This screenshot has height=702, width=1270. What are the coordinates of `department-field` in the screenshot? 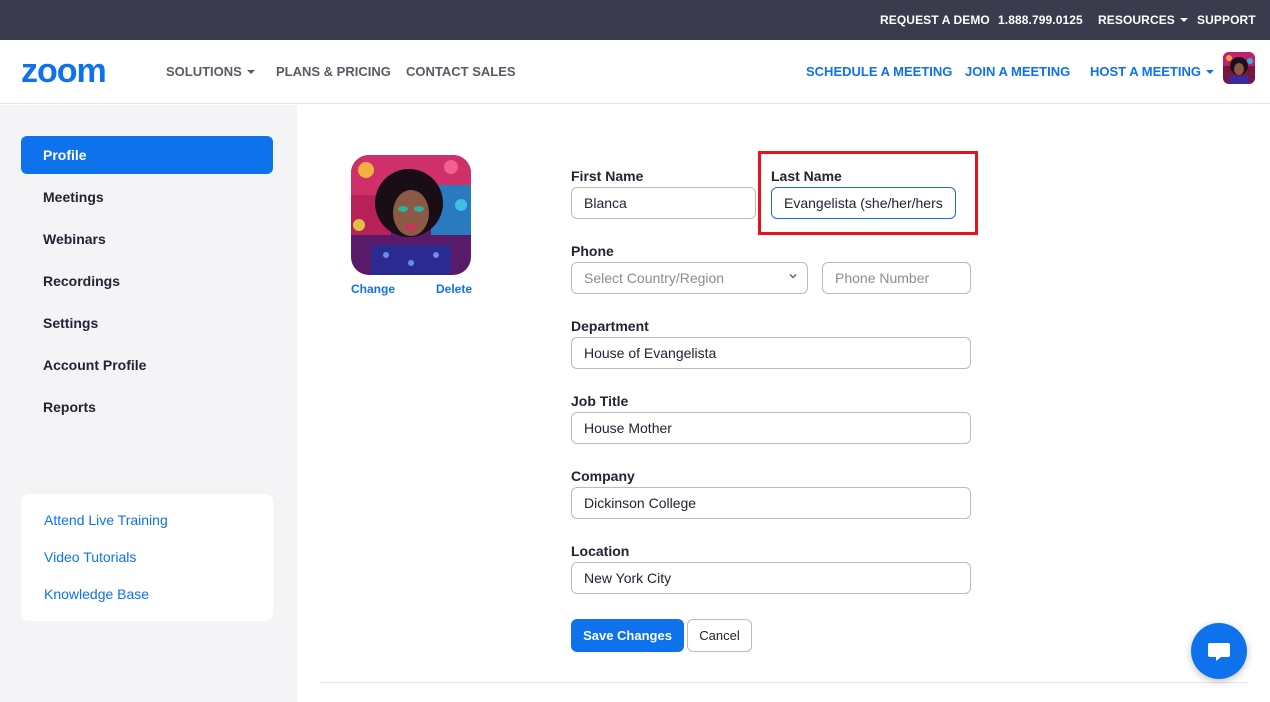 It's located at (771, 353).